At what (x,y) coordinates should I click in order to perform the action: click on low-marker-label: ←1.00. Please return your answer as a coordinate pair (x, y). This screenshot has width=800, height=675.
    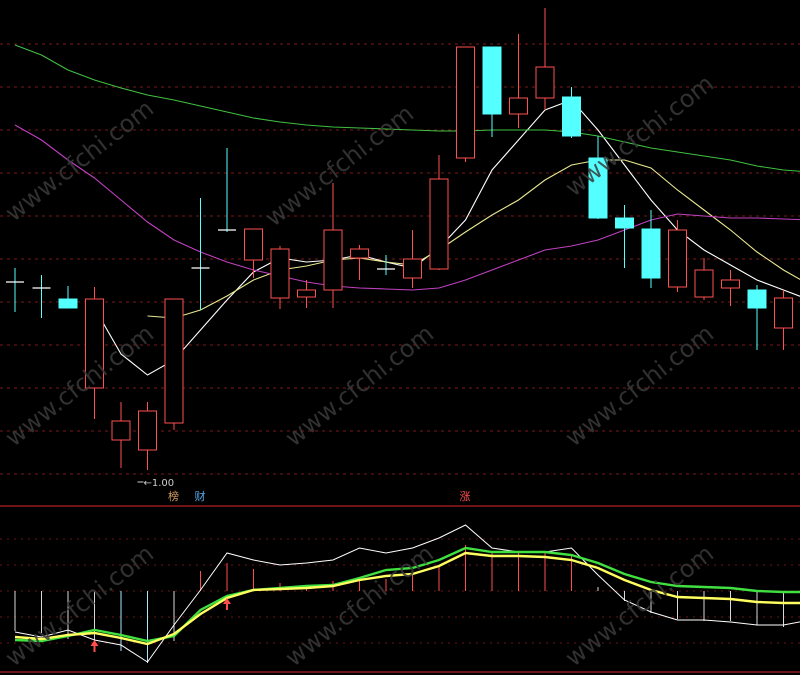
    Looking at the image, I should click on (159, 483).